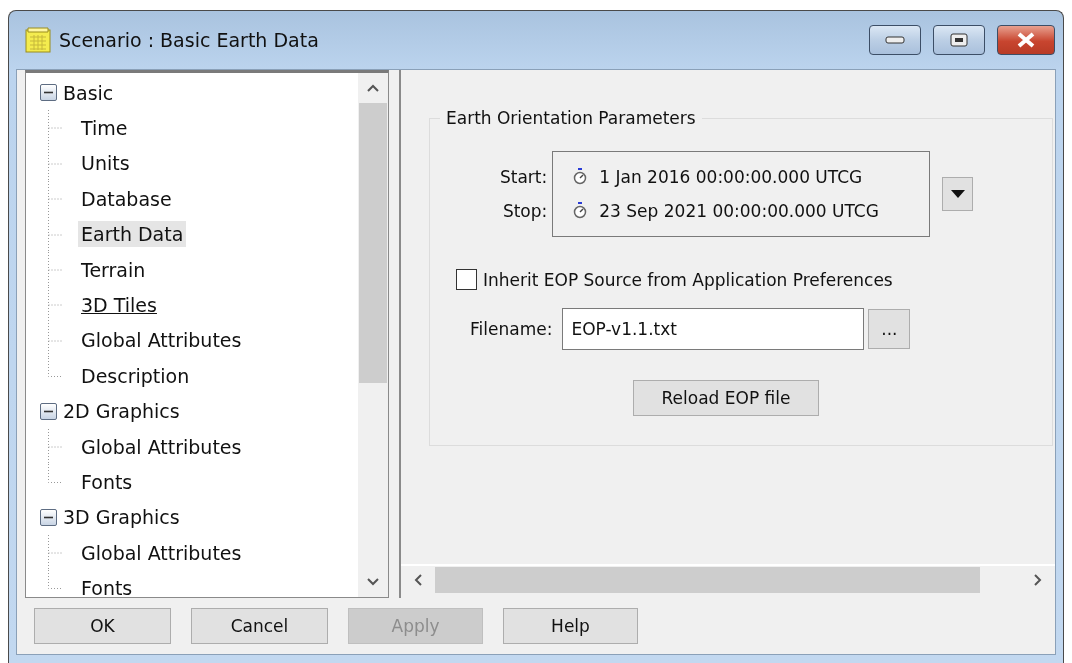 Image resolution: width=1072 pixels, height=663 pixels. Describe the element at coordinates (105, 163) in the screenshot. I see `tree-item: Units` at that location.